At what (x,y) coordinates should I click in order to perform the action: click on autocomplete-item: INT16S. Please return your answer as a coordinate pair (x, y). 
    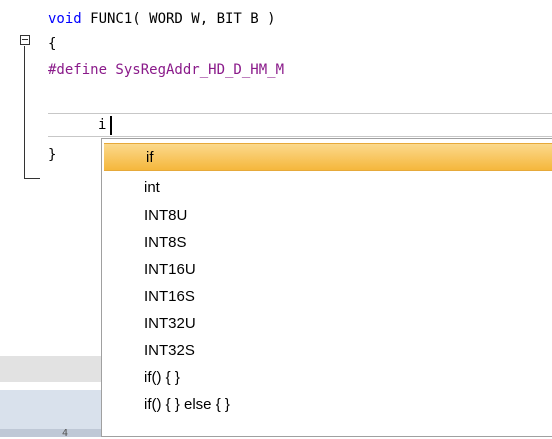
    Looking at the image, I should click on (327, 297).